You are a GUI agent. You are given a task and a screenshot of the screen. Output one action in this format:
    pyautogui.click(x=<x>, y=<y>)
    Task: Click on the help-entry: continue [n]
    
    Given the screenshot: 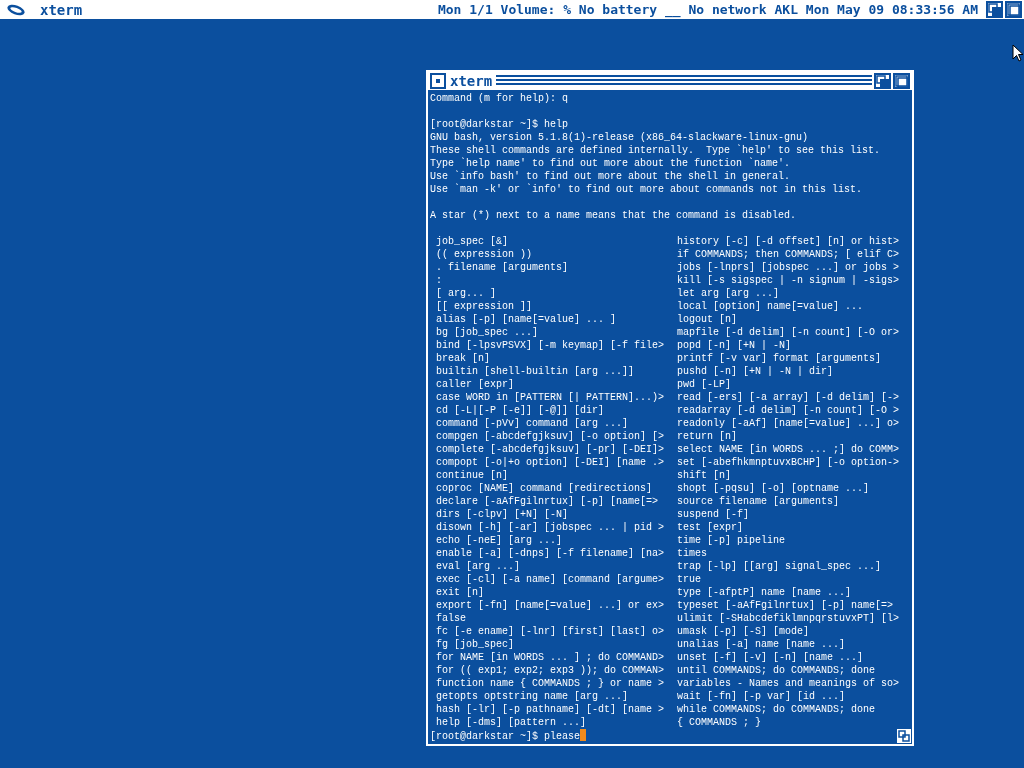 What is the action you would take?
    pyautogui.click(x=472, y=475)
    